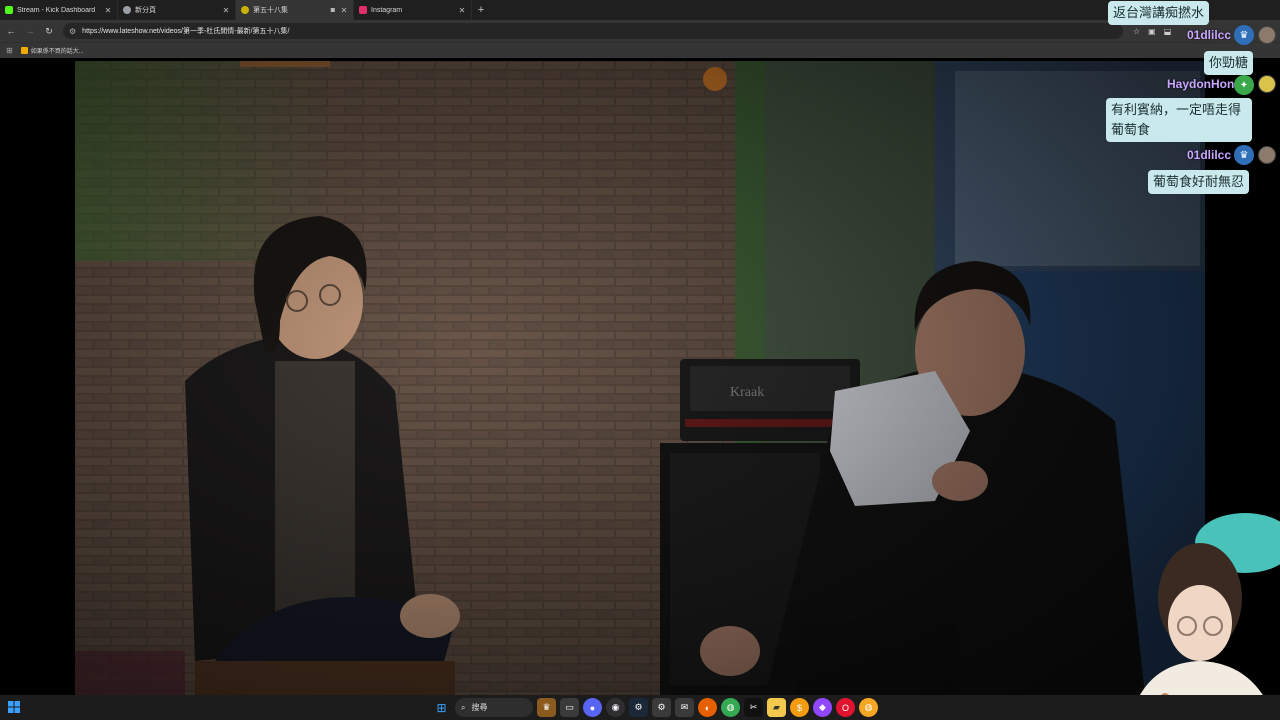 The height and width of the screenshot is (720, 1280). I want to click on instagram-favicon-icon, so click(363, 10).